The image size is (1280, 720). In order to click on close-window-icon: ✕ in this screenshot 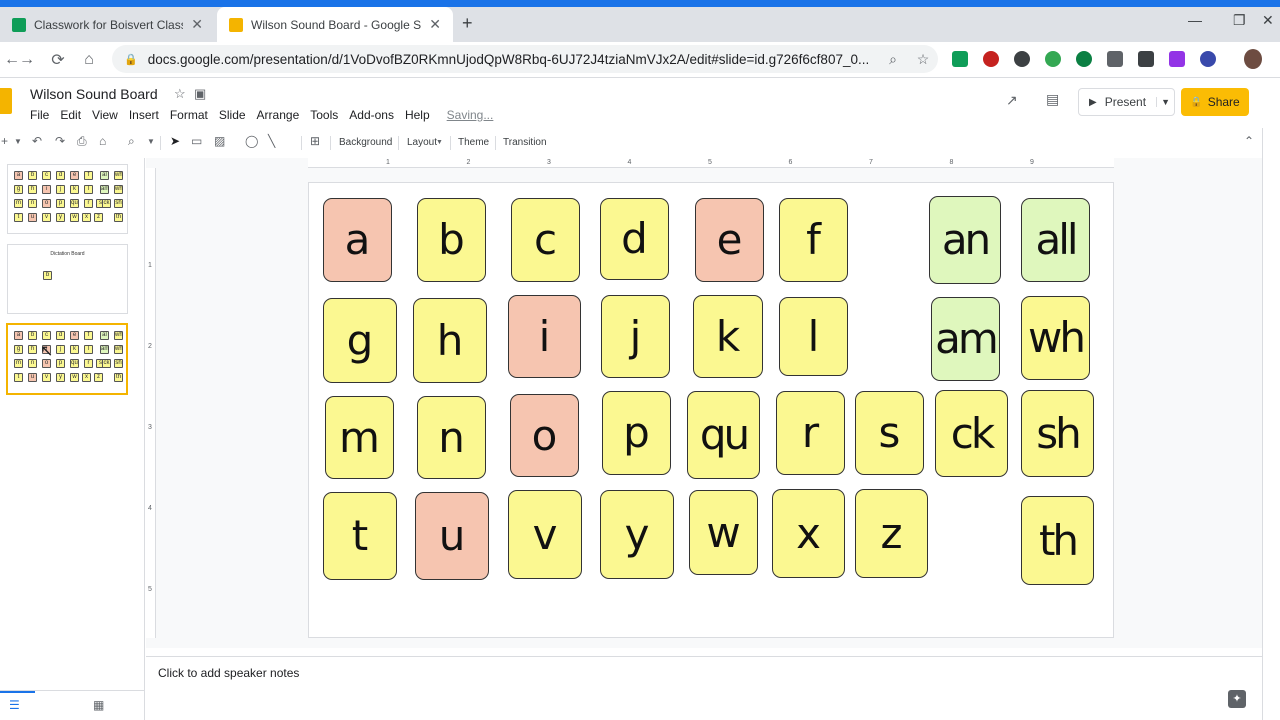, I will do `click(1268, 20)`.